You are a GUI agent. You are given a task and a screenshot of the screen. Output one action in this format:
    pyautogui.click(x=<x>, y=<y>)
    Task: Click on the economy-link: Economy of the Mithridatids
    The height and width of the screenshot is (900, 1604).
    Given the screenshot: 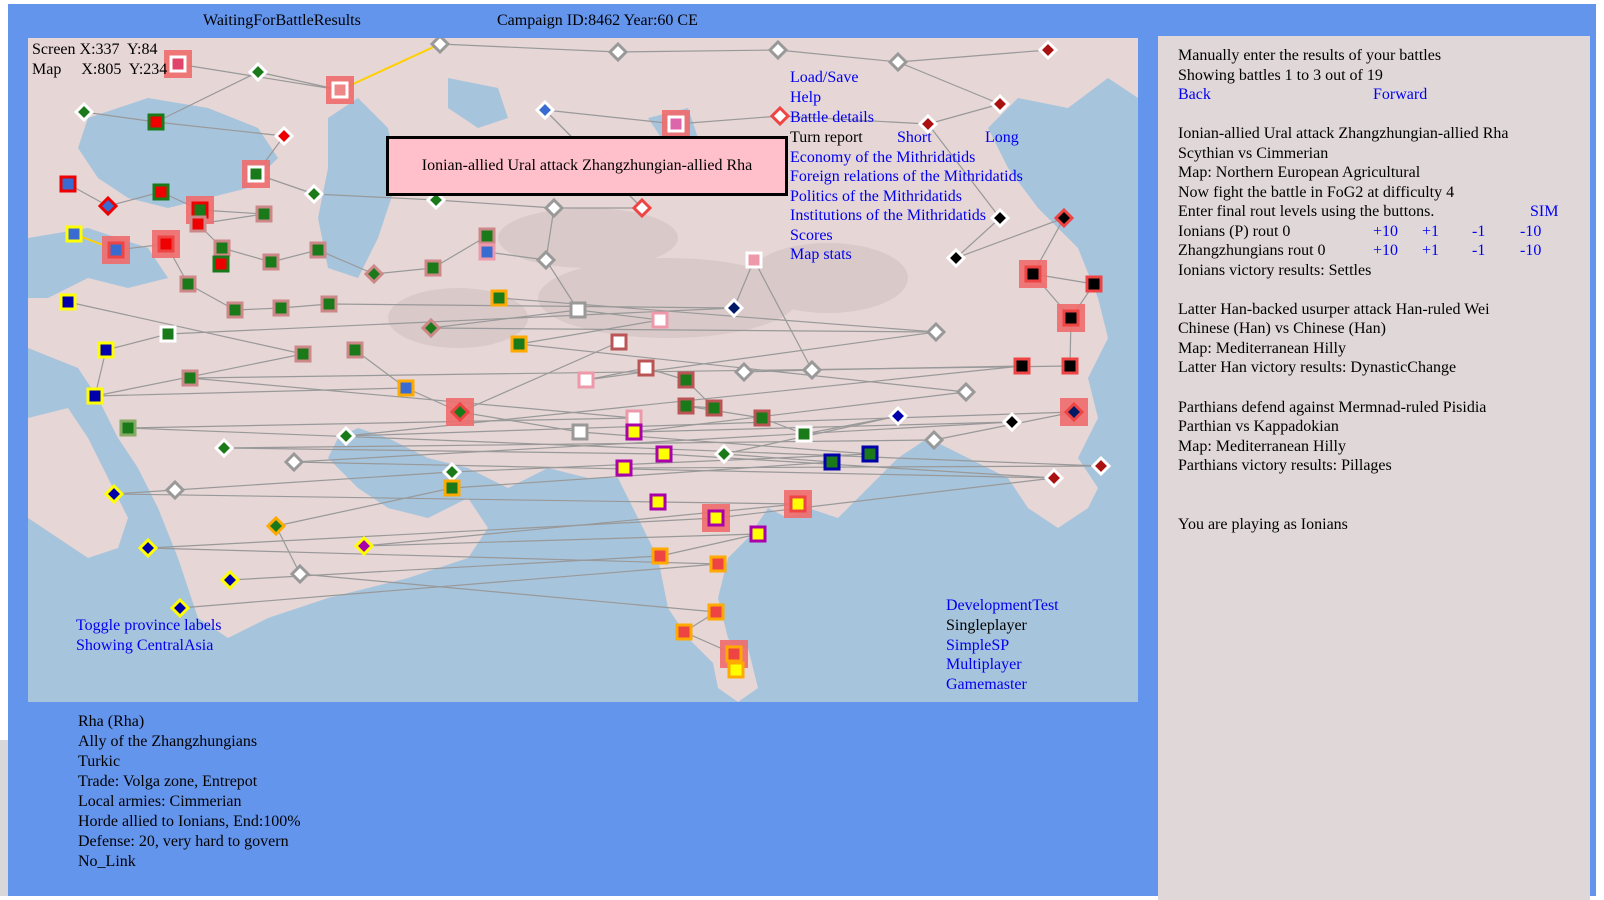 What is the action you would take?
    pyautogui.click(x=882, y=158)
    